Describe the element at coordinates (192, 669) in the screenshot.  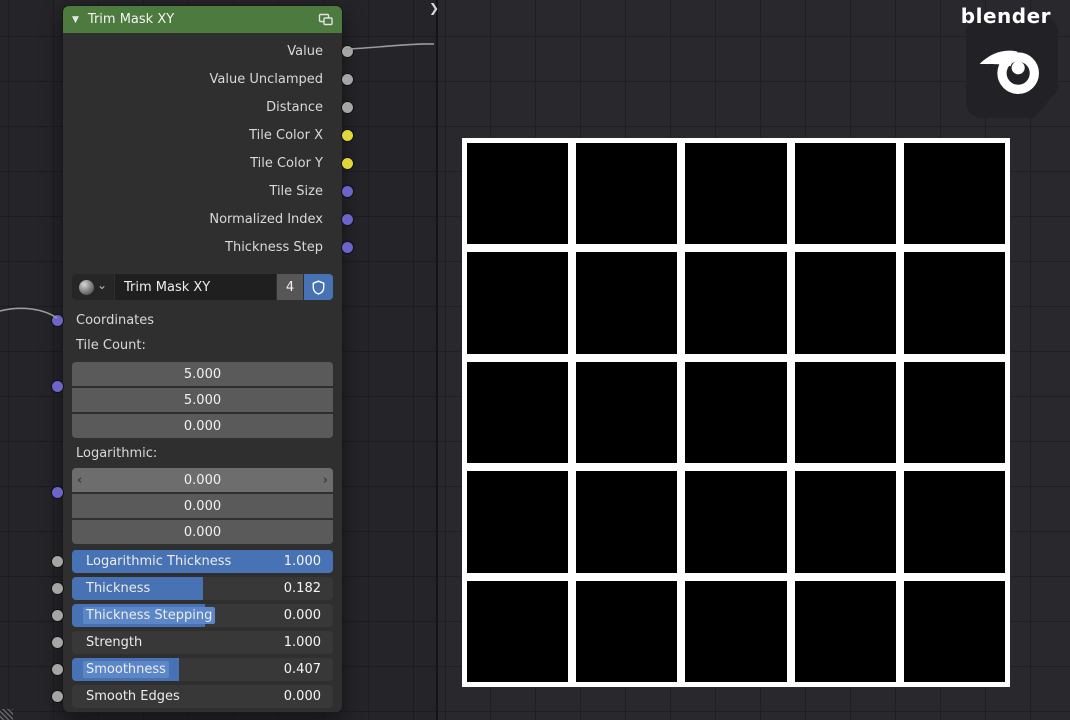
I see `slider-smoothness: Smoothness 0.407` at that location.